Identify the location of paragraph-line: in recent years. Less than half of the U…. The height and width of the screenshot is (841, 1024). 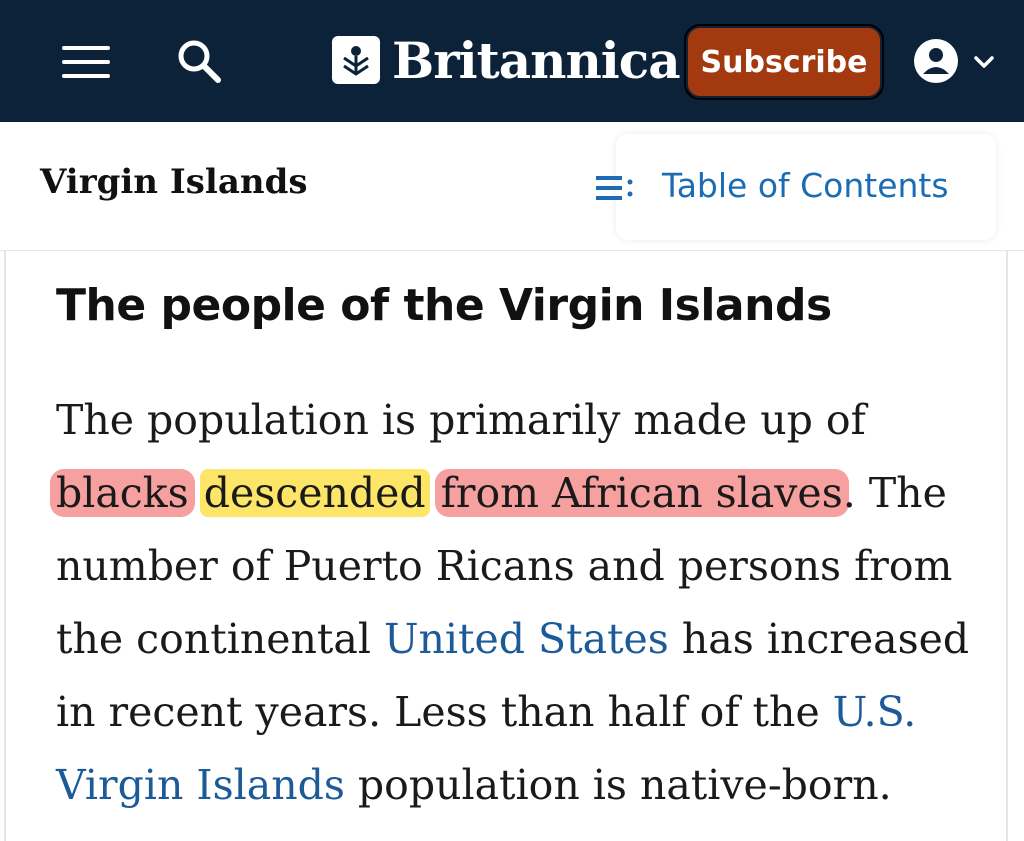
(516, 712).